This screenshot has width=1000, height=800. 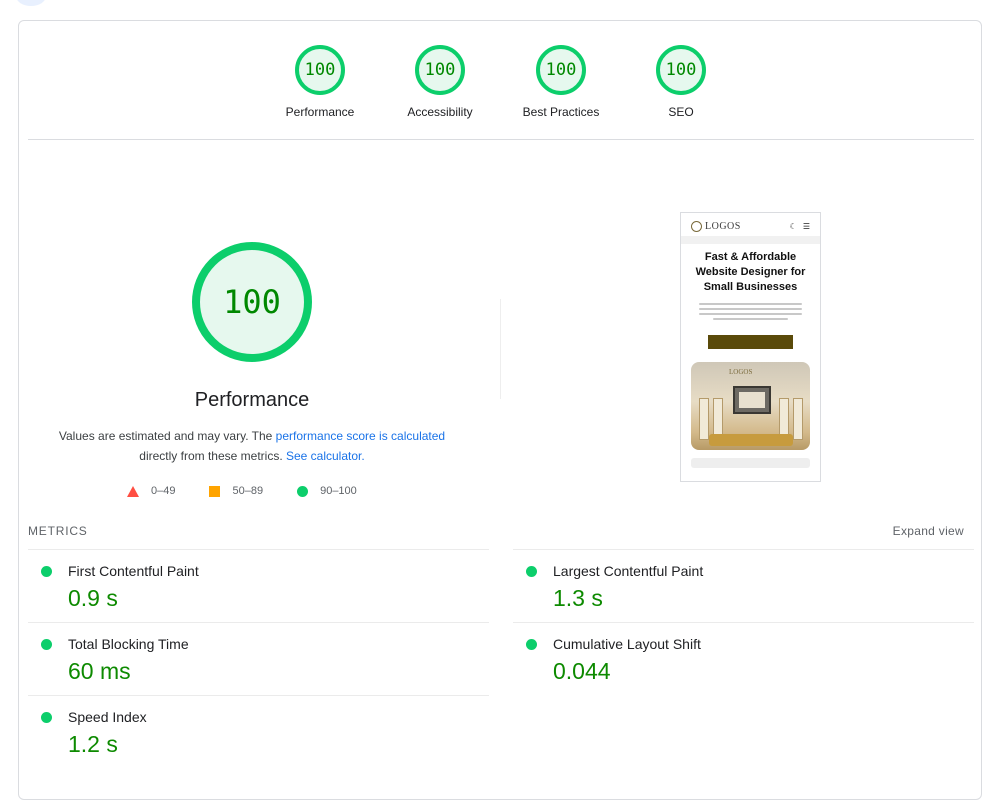 I want to click on logo-mark-icon, so click(x=696, y=226).